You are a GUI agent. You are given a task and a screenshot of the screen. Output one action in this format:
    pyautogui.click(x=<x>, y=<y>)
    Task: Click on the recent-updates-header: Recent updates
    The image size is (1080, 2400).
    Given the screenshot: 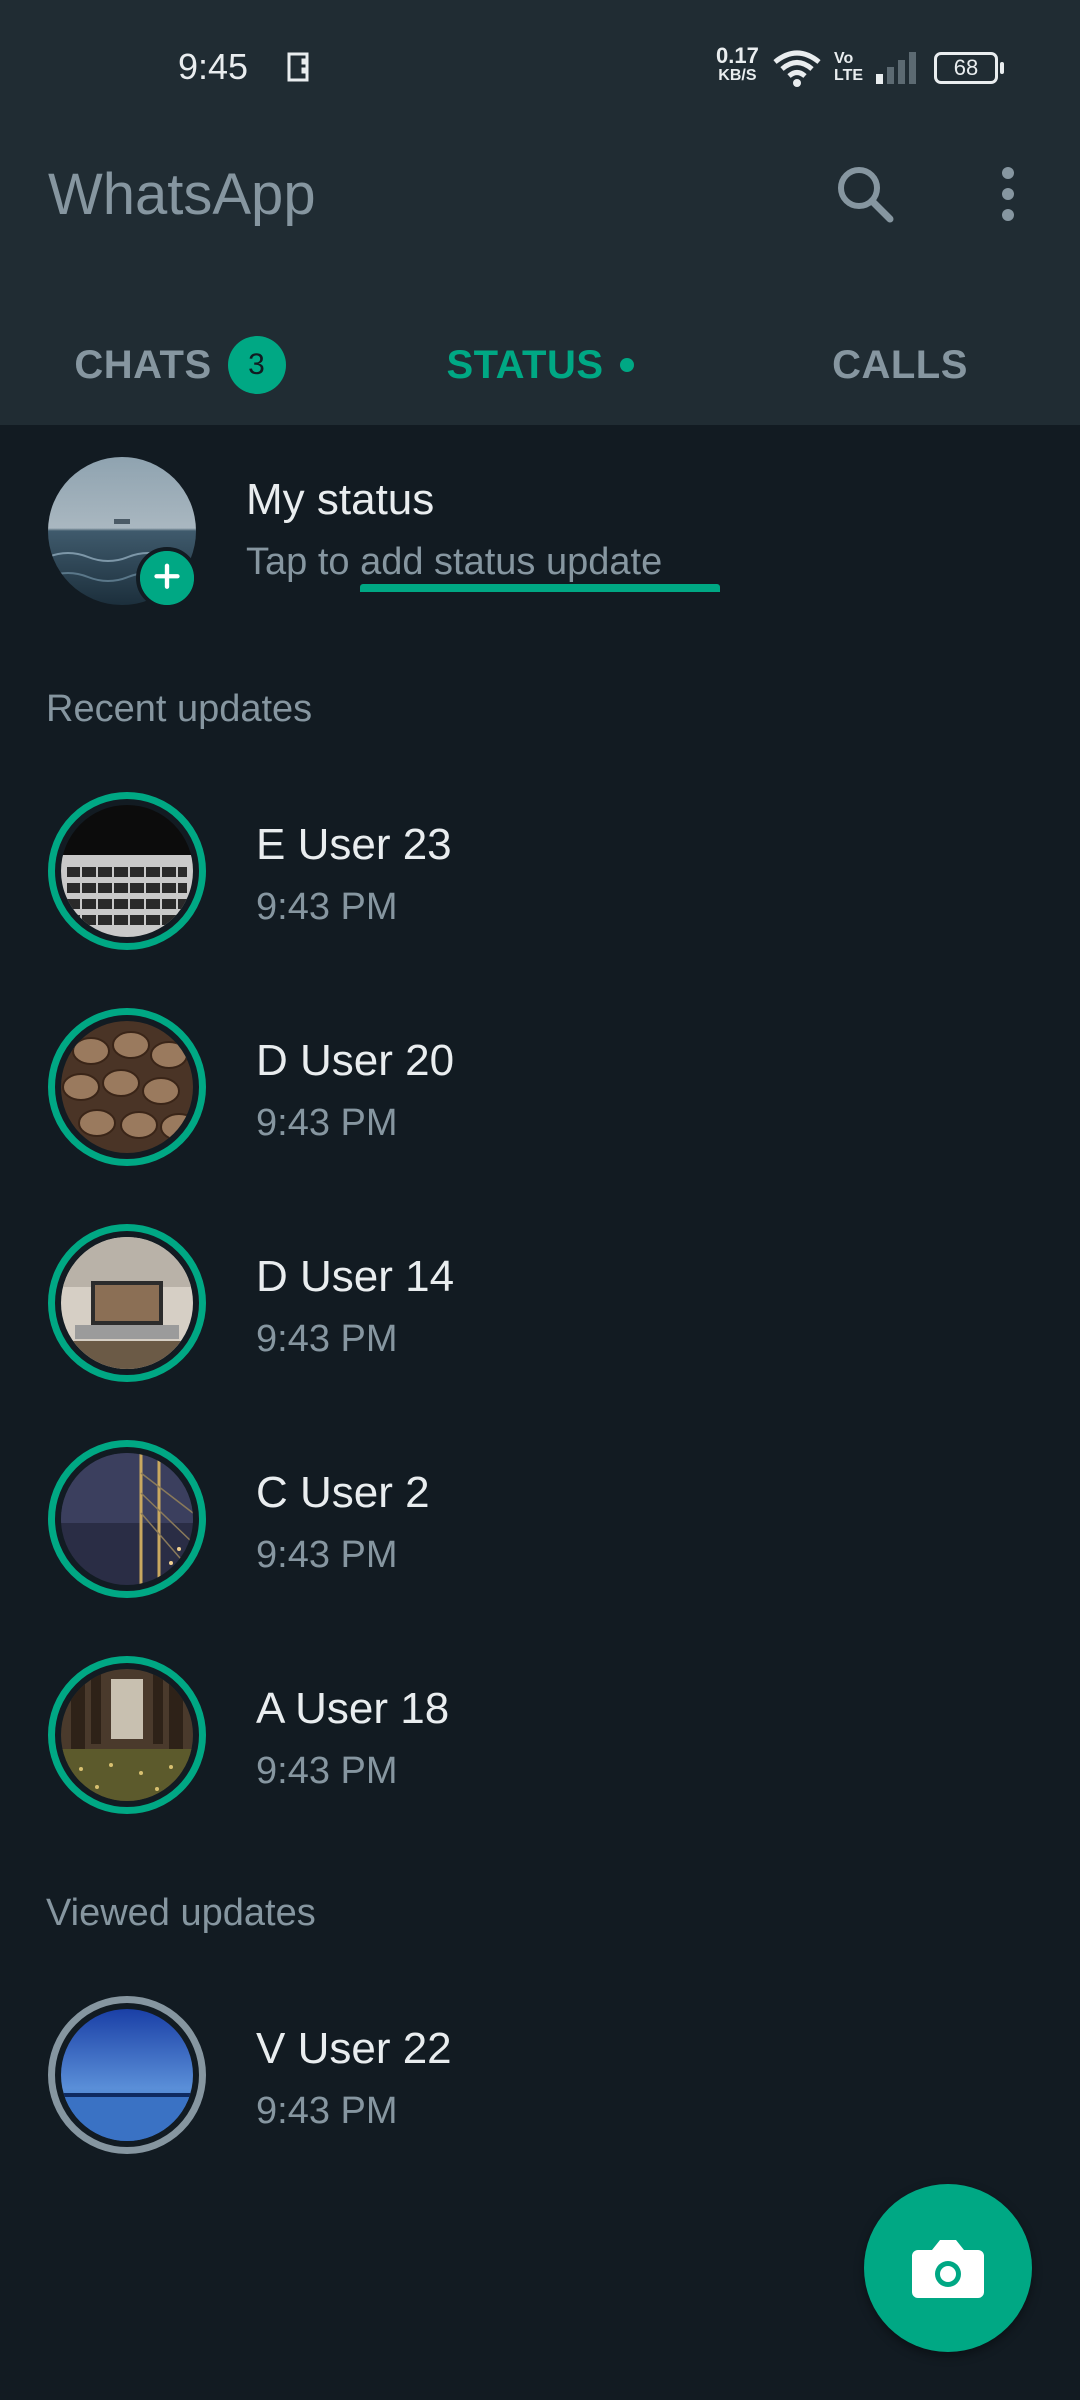 What is the action you would take?
    pyautogui.click(x=179, y=709)
    